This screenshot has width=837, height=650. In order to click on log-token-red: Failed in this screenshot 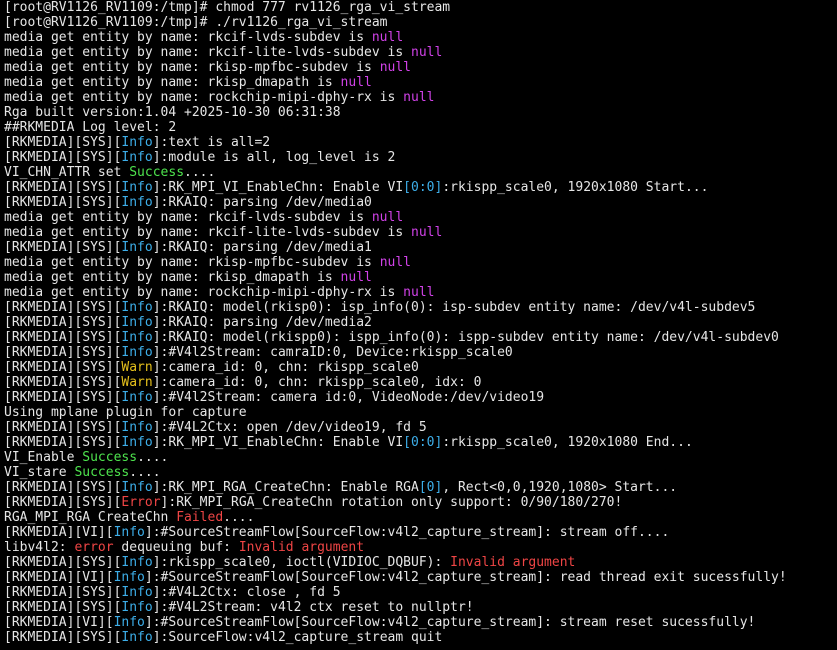, I will do `click(200, 517)`.